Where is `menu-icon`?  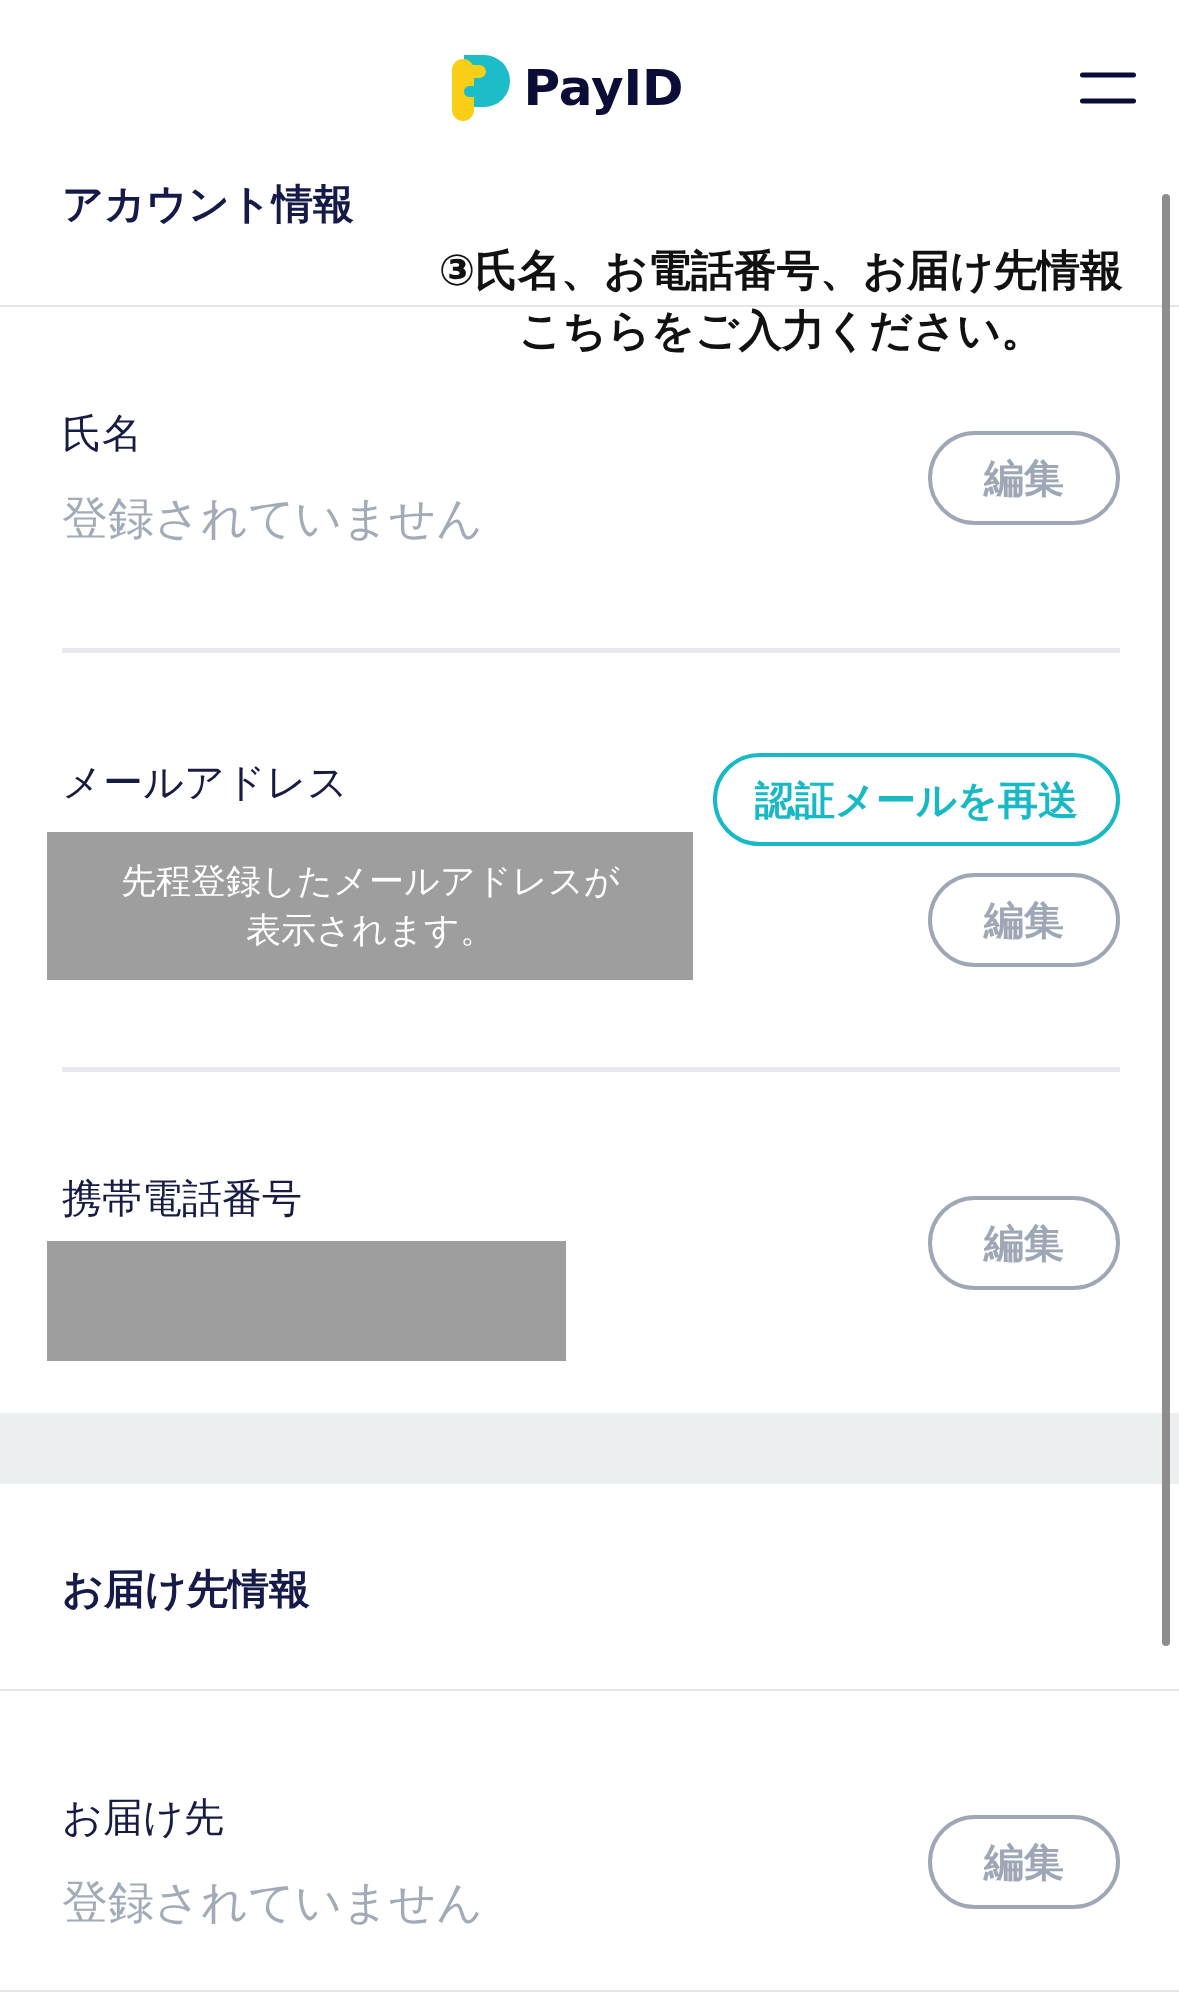 menu-icon is located at coordinates (1108, 87).